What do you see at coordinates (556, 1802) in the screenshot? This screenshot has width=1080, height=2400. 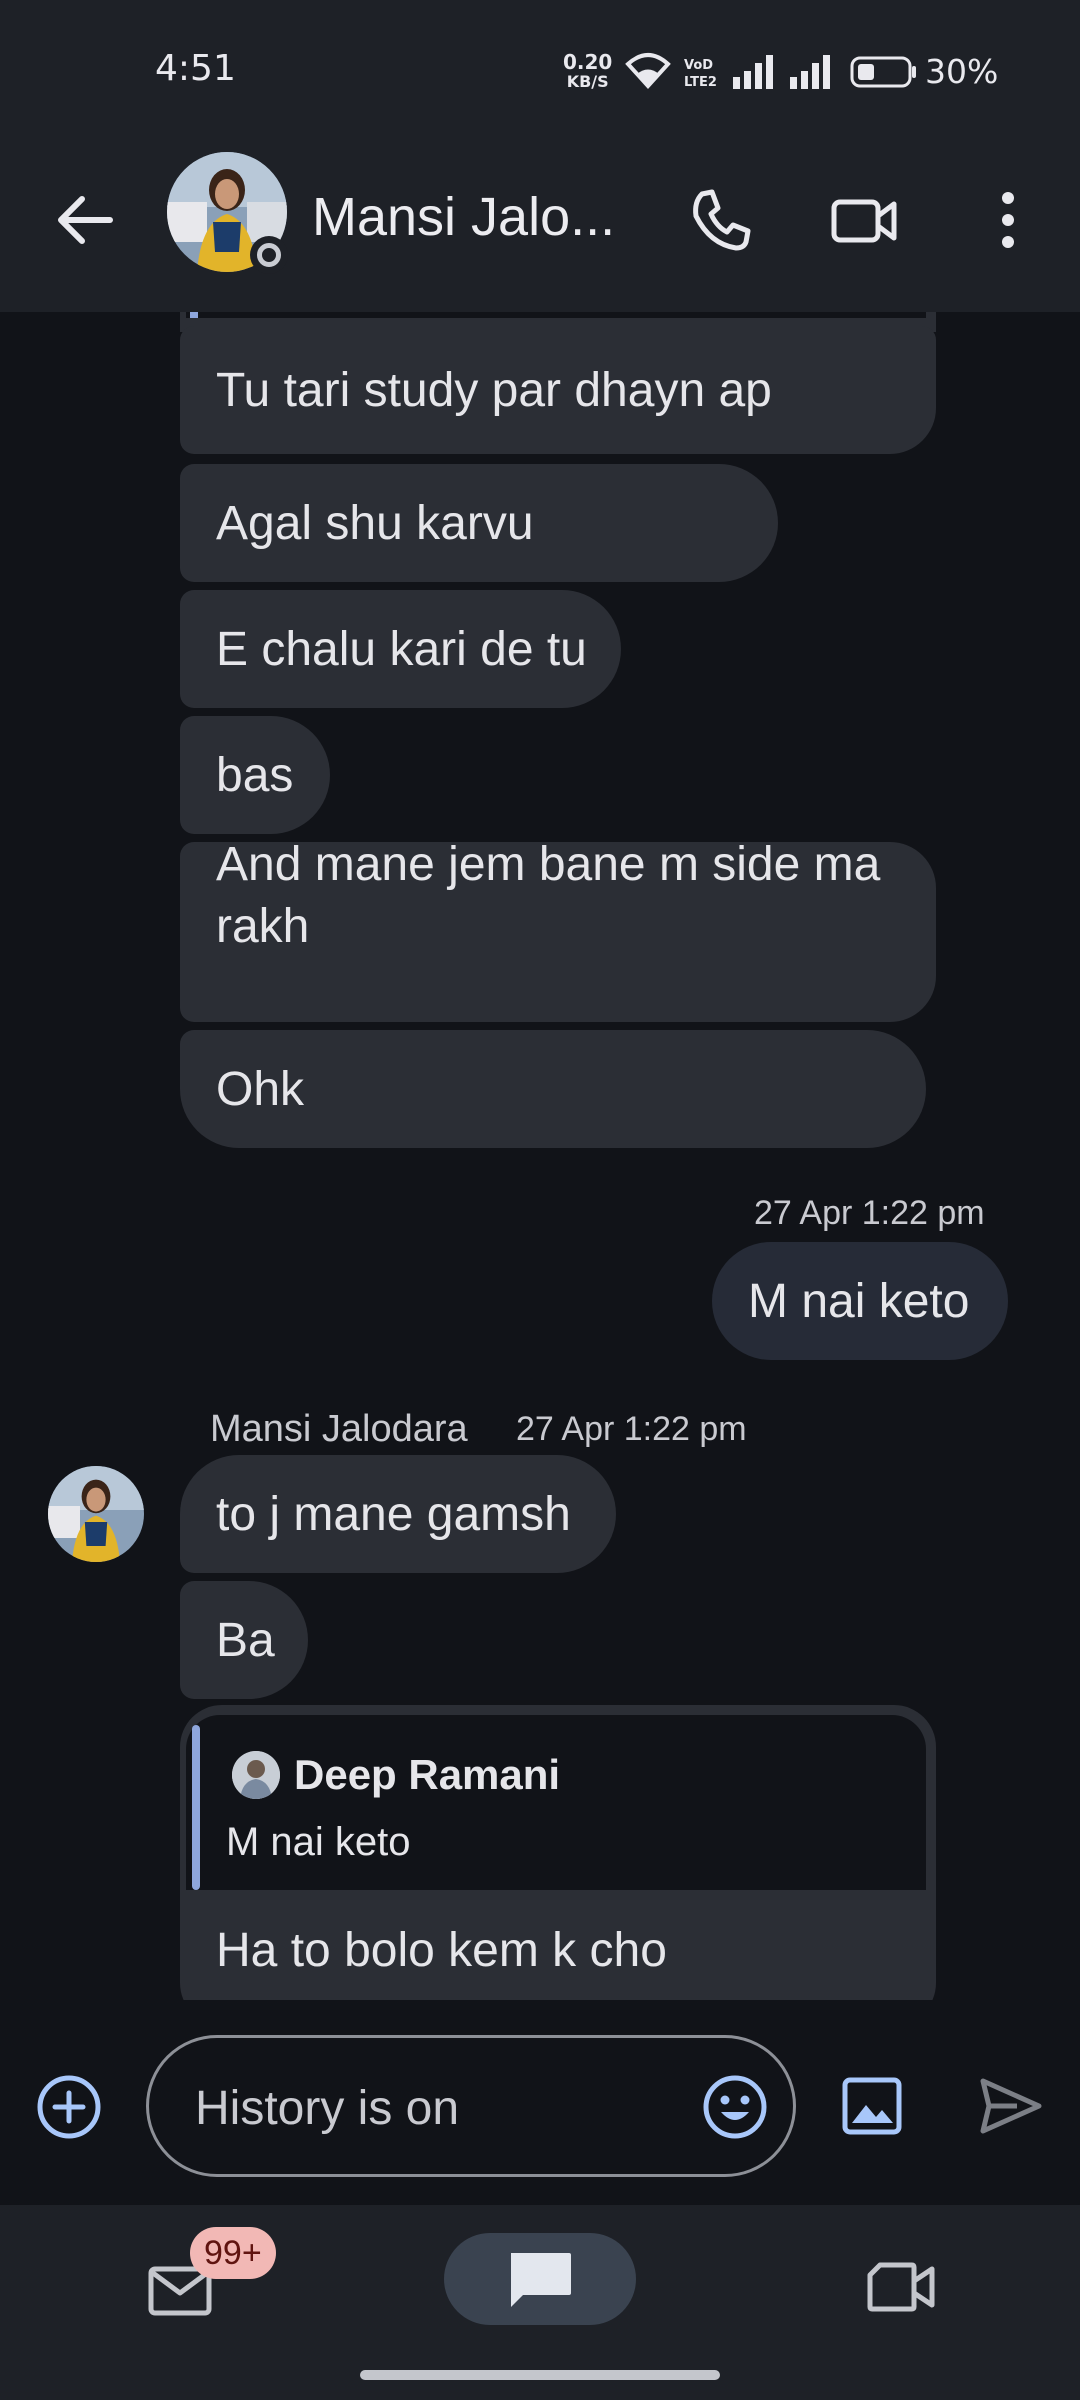 I see `quoted-message: Deep Ramani M nai keto` at bounding box center [556, 1802].